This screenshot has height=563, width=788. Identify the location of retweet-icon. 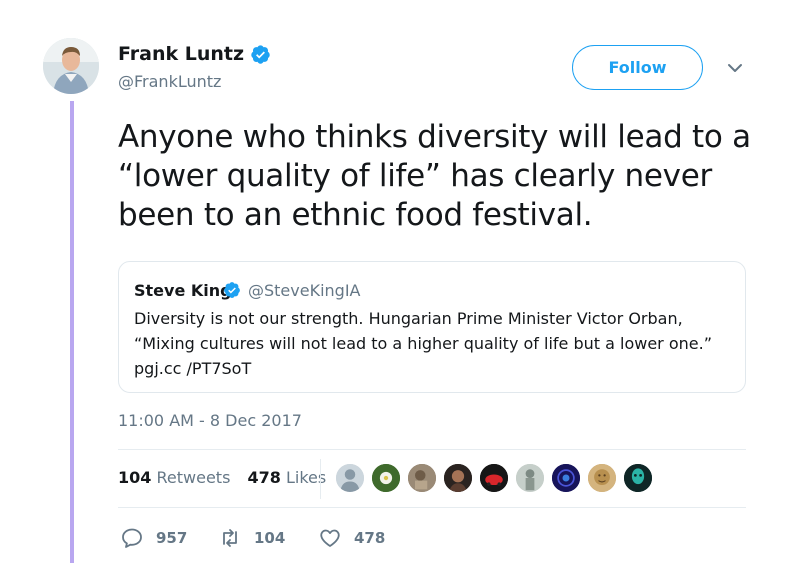
(230, 538).